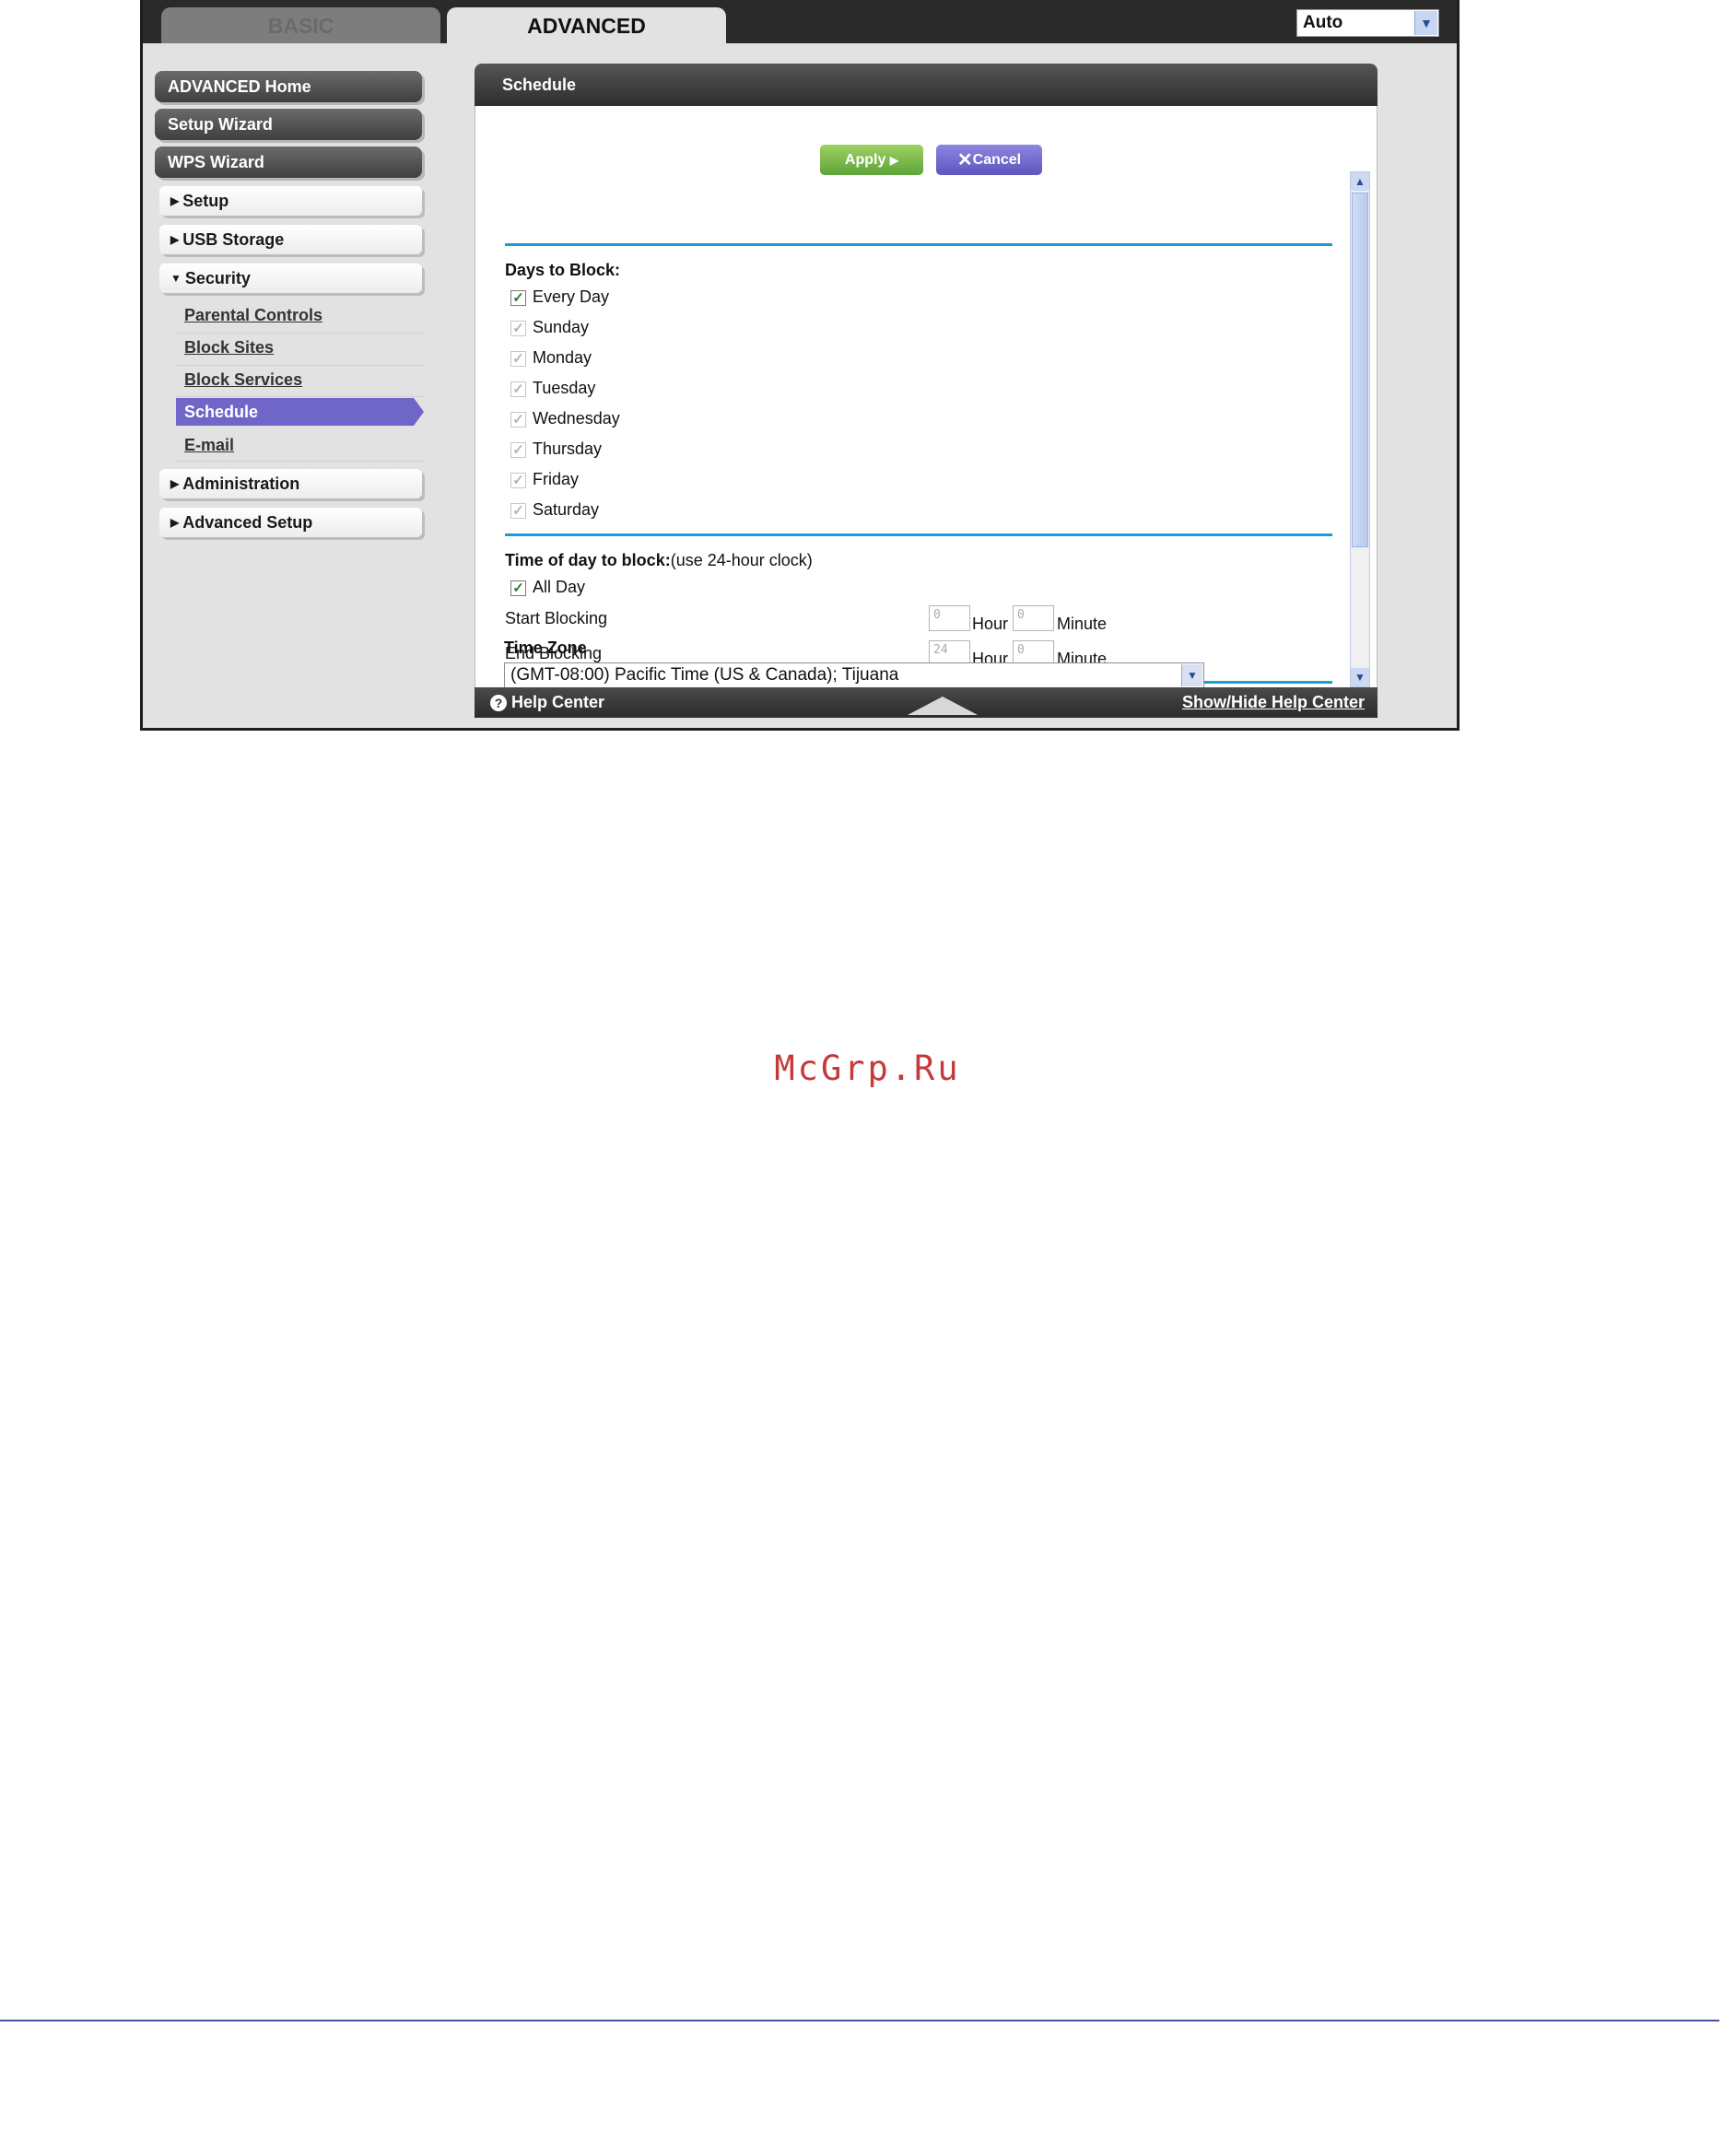 This screenshot has height=2156, width=1735. I want to click on all-day-label: All Day, so click(559, 587).